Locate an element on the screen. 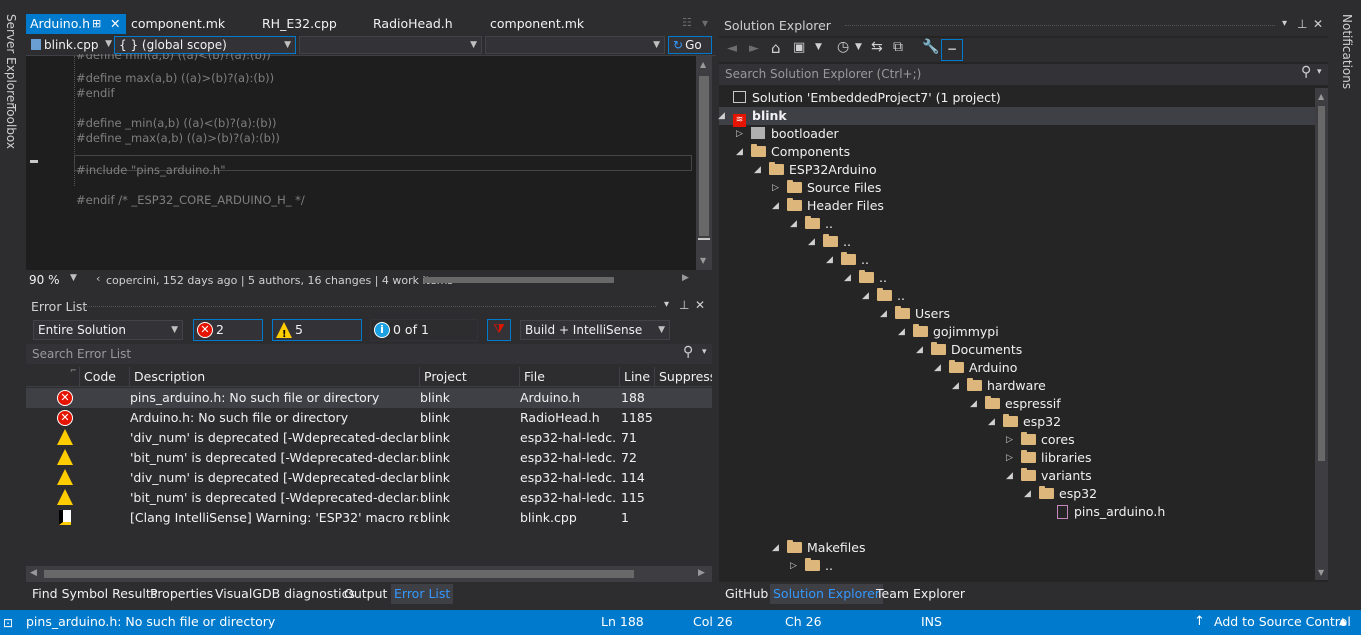 This screenshot has height=635, width=1361. scope-combo: { } (global scope) ▼ is located at coordinates (205, 45).